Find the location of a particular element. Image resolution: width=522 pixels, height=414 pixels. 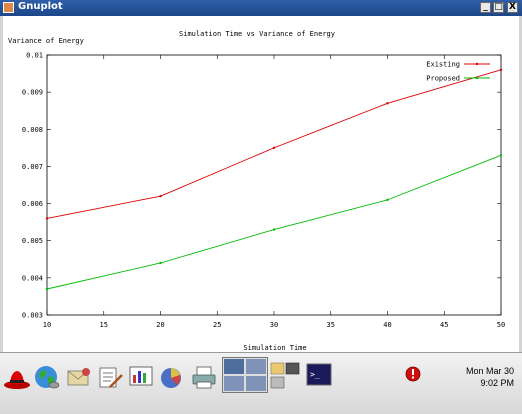

x-tick-label: 10 is located at coordinates (47, 325).